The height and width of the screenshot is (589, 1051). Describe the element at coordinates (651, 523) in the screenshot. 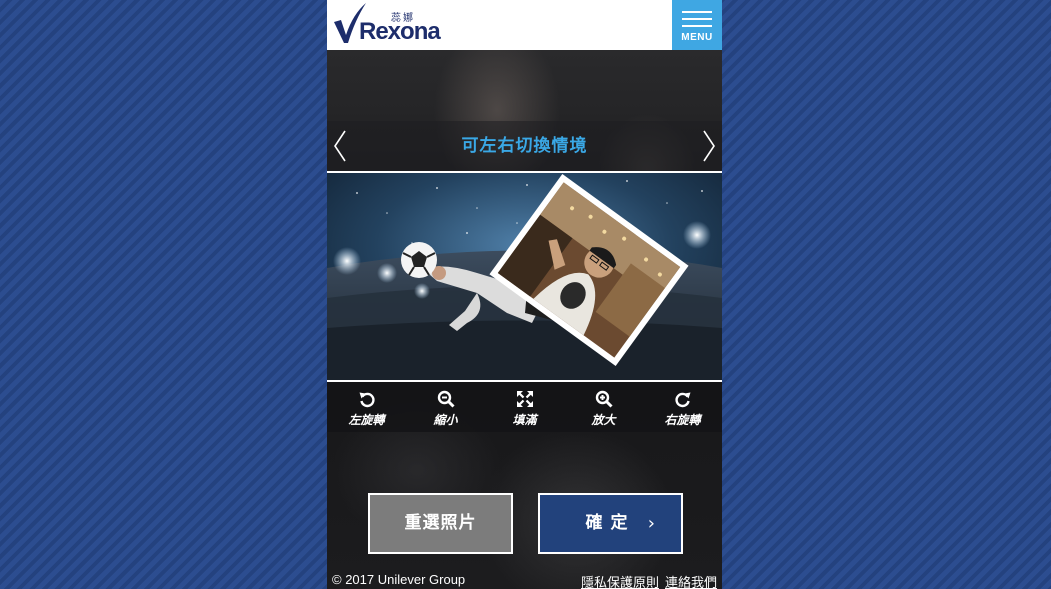

I see `chevron-right-icon: ›` at that location.